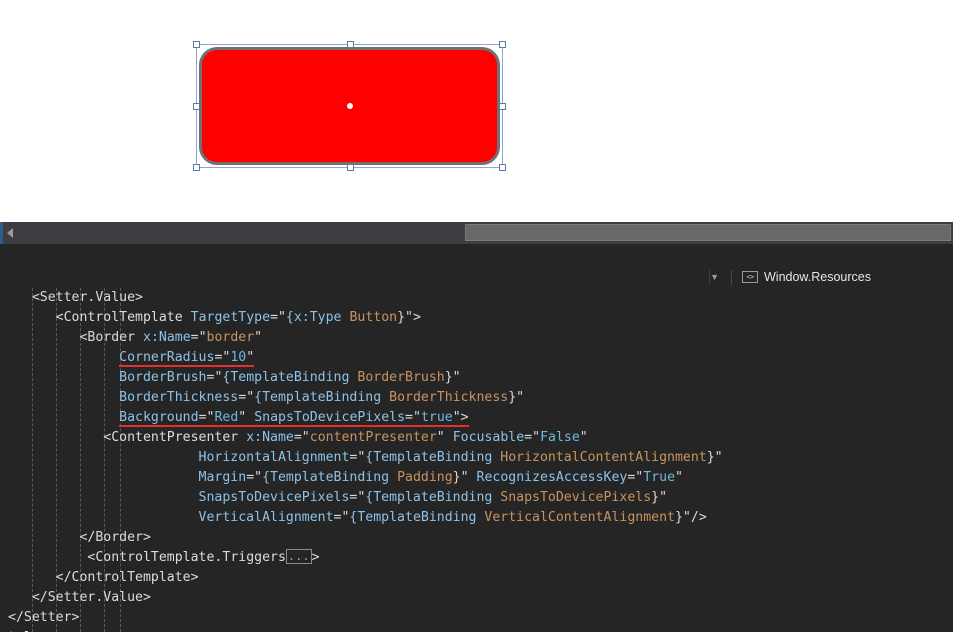  Describe the element at coordinates (196, 167) in the screenshot. I see `resize-handle-sw` at that location.